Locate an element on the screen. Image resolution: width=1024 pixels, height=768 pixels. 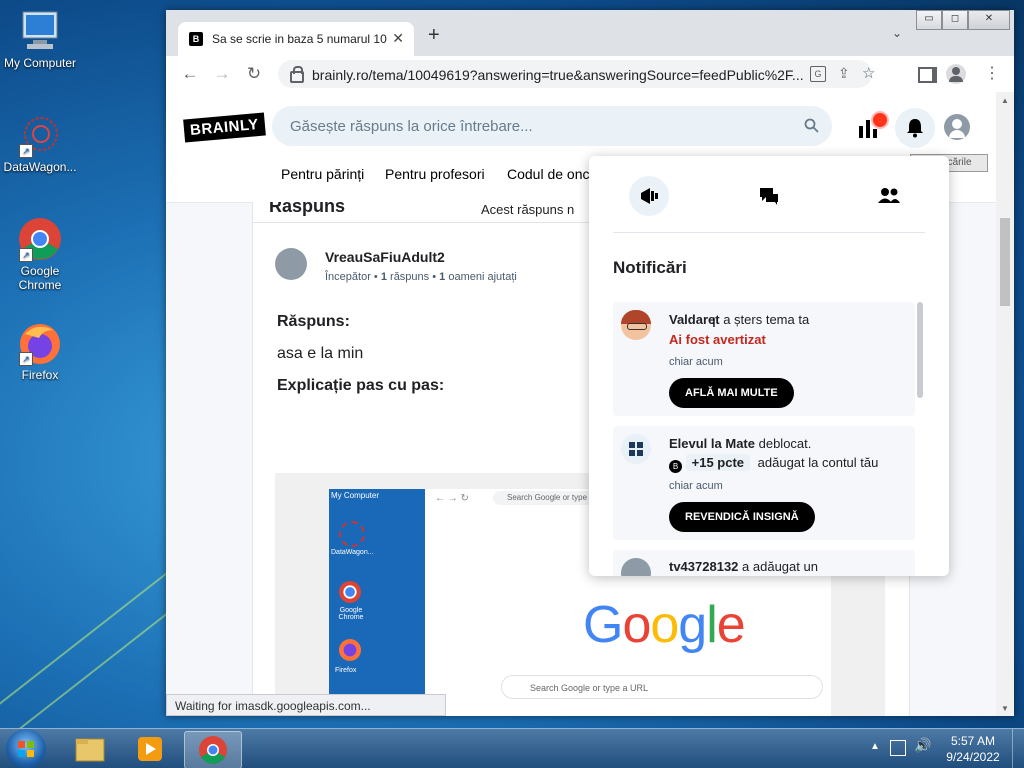
embedded-omnibox: Search Google or type is located at coordinates (545, 498).